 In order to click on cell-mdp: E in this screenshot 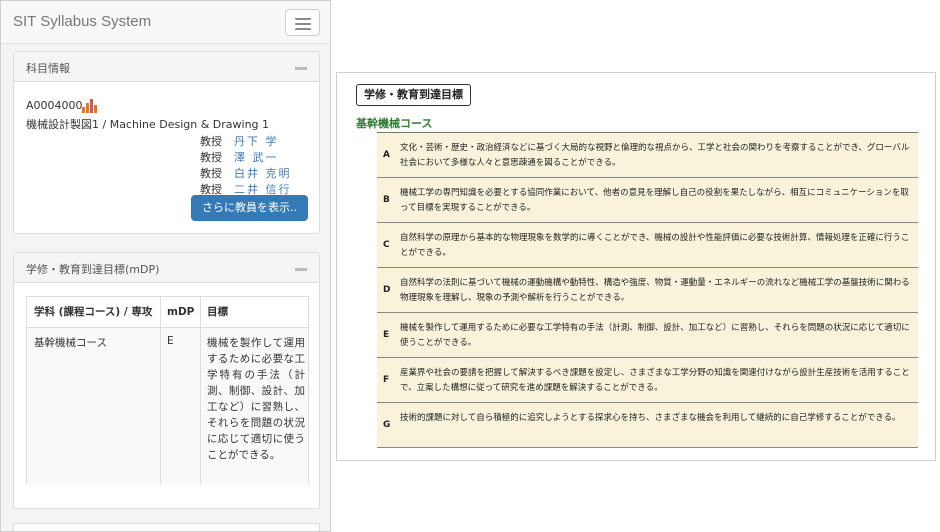, I will do `click(170, 341)`.